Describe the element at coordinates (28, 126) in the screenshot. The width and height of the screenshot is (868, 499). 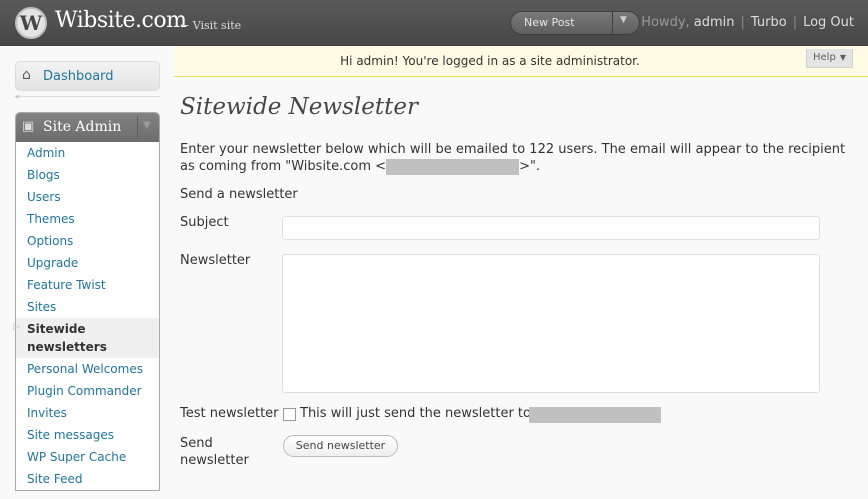
I see `site-admin-icon: ▣` at that location.